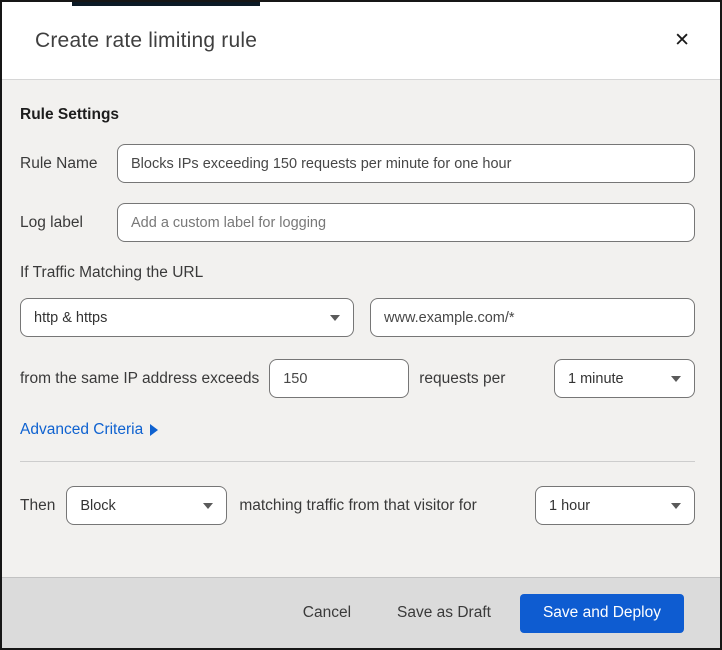 The image size is (722, 650). What do you see at coordinates (357, 418) in the screenshot?
I see `advanced-criteria-wrap: Advanced Criteria` at bounding box center [357, 418].